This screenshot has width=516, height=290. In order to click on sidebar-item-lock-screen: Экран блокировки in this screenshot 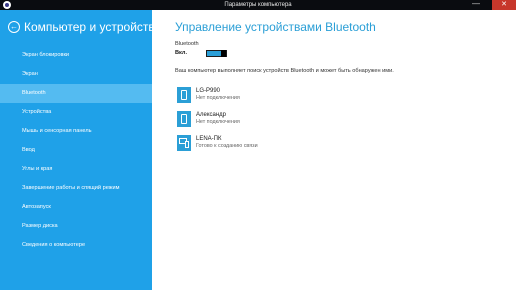, I will do `click(76, 55)`.